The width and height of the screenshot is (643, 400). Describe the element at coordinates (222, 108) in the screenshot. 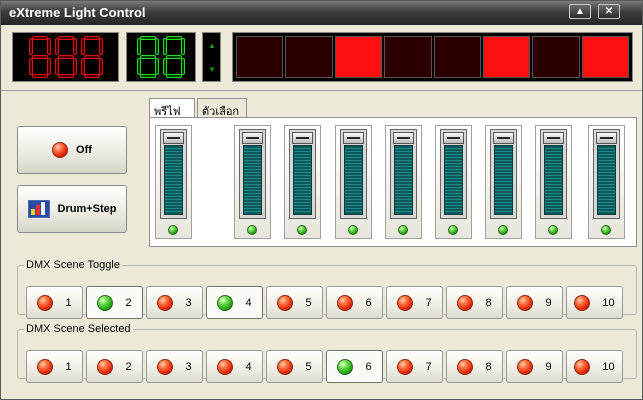

I see `tab-options: ตัวเลือก` at that location.